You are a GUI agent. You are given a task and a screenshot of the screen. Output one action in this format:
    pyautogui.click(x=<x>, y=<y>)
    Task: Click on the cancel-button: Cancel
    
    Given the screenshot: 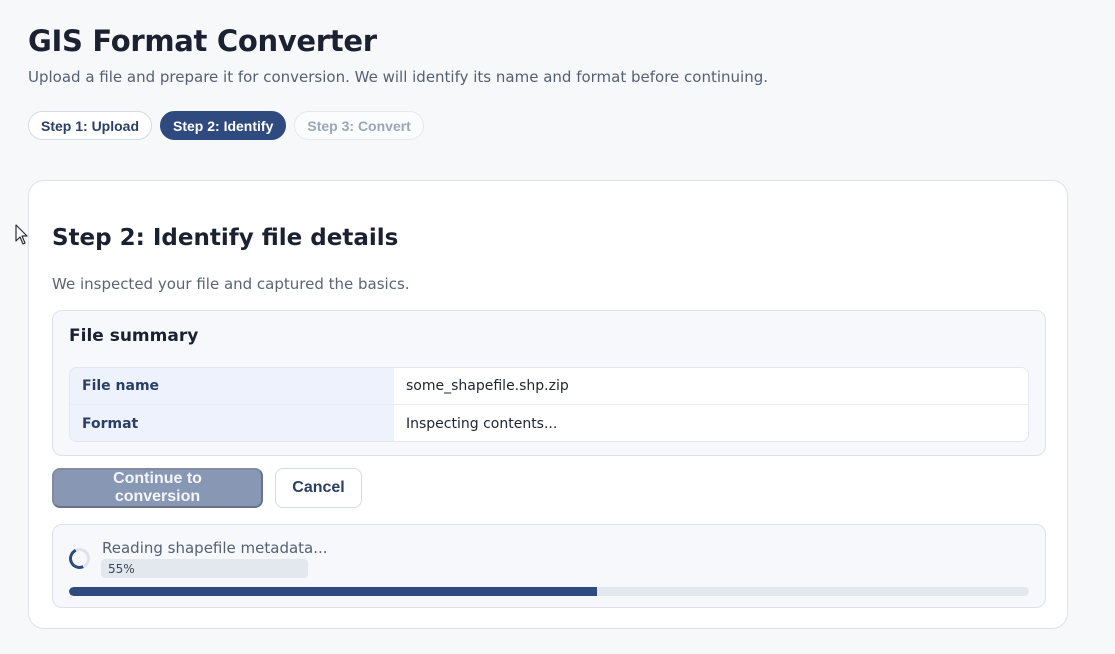 What is the action you would take?
    pyautogui.click(x=318, y=488)
    